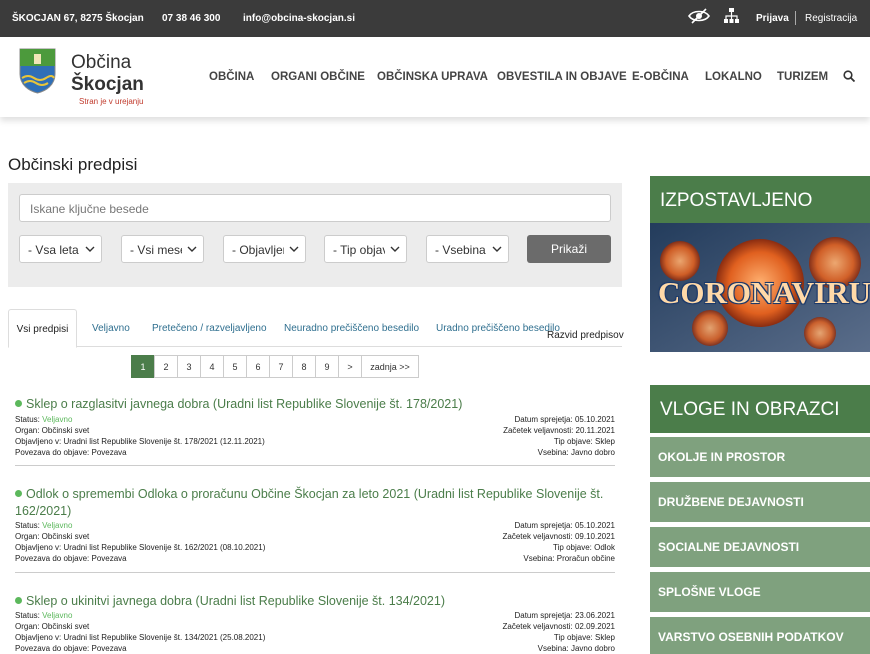  What do you see at coordinates (258, 366) in the screenshot?
I see `page-6: 6` at bounding box center [258, 366].